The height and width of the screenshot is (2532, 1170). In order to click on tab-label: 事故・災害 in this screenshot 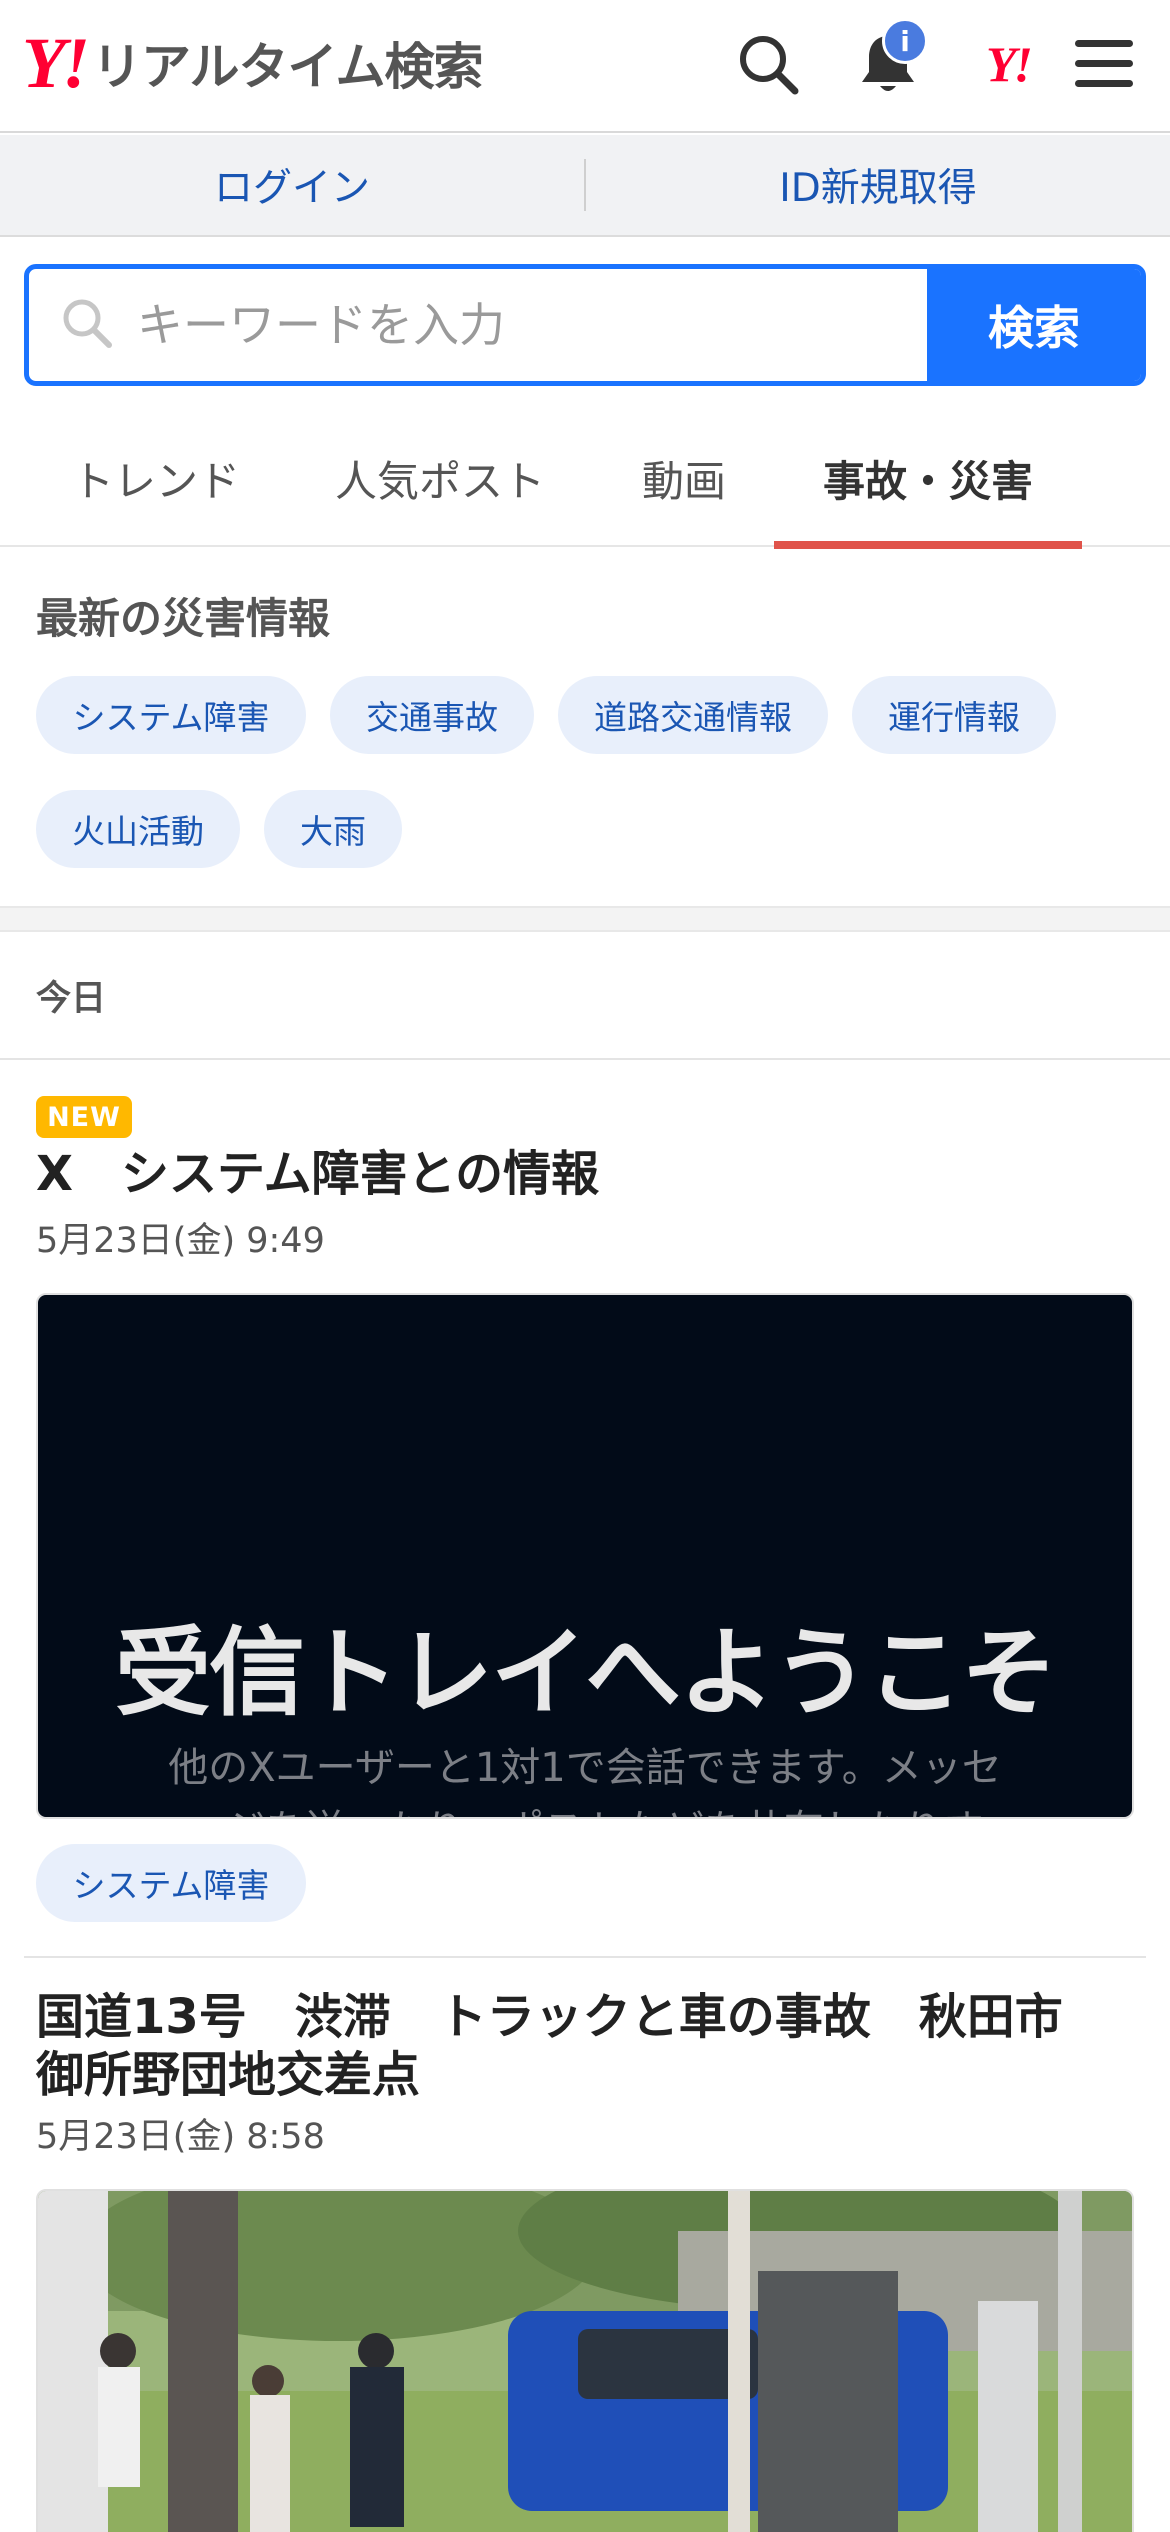, I will do `click(927, 481)`.